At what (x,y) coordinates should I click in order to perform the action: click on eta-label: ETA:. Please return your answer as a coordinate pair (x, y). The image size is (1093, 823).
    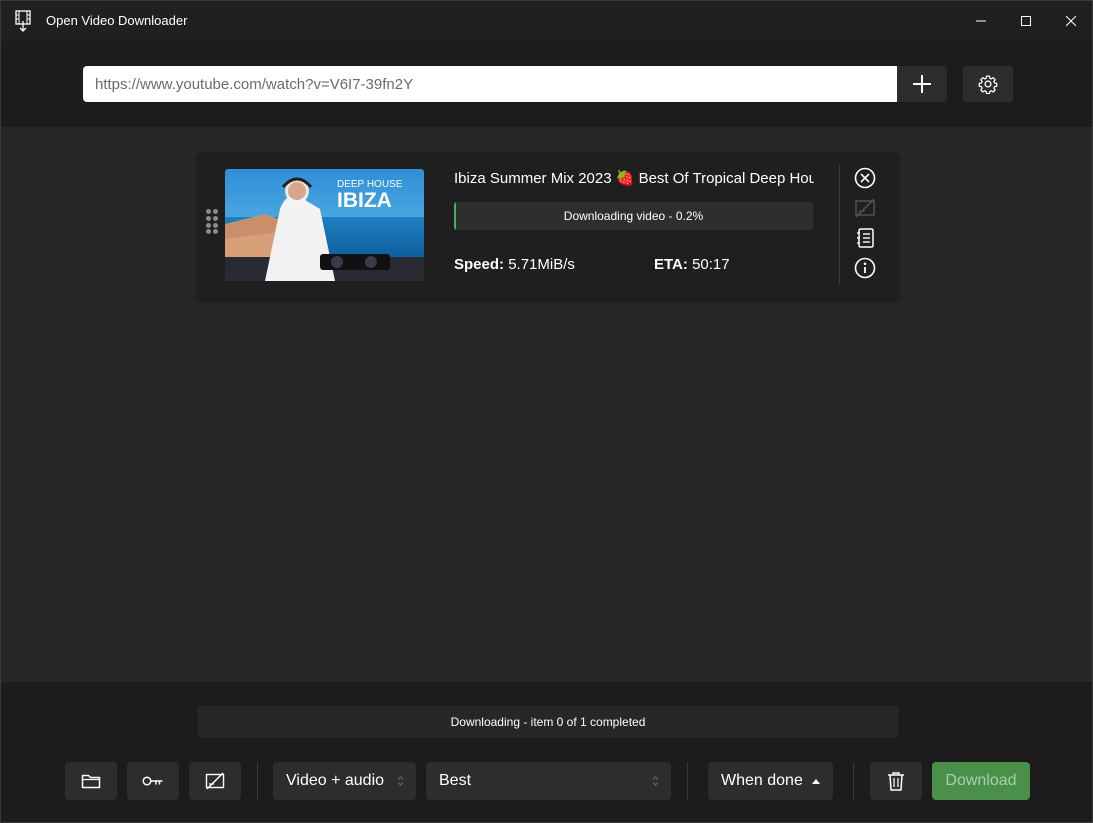
    Looking at the image, I should click on (671, 264).